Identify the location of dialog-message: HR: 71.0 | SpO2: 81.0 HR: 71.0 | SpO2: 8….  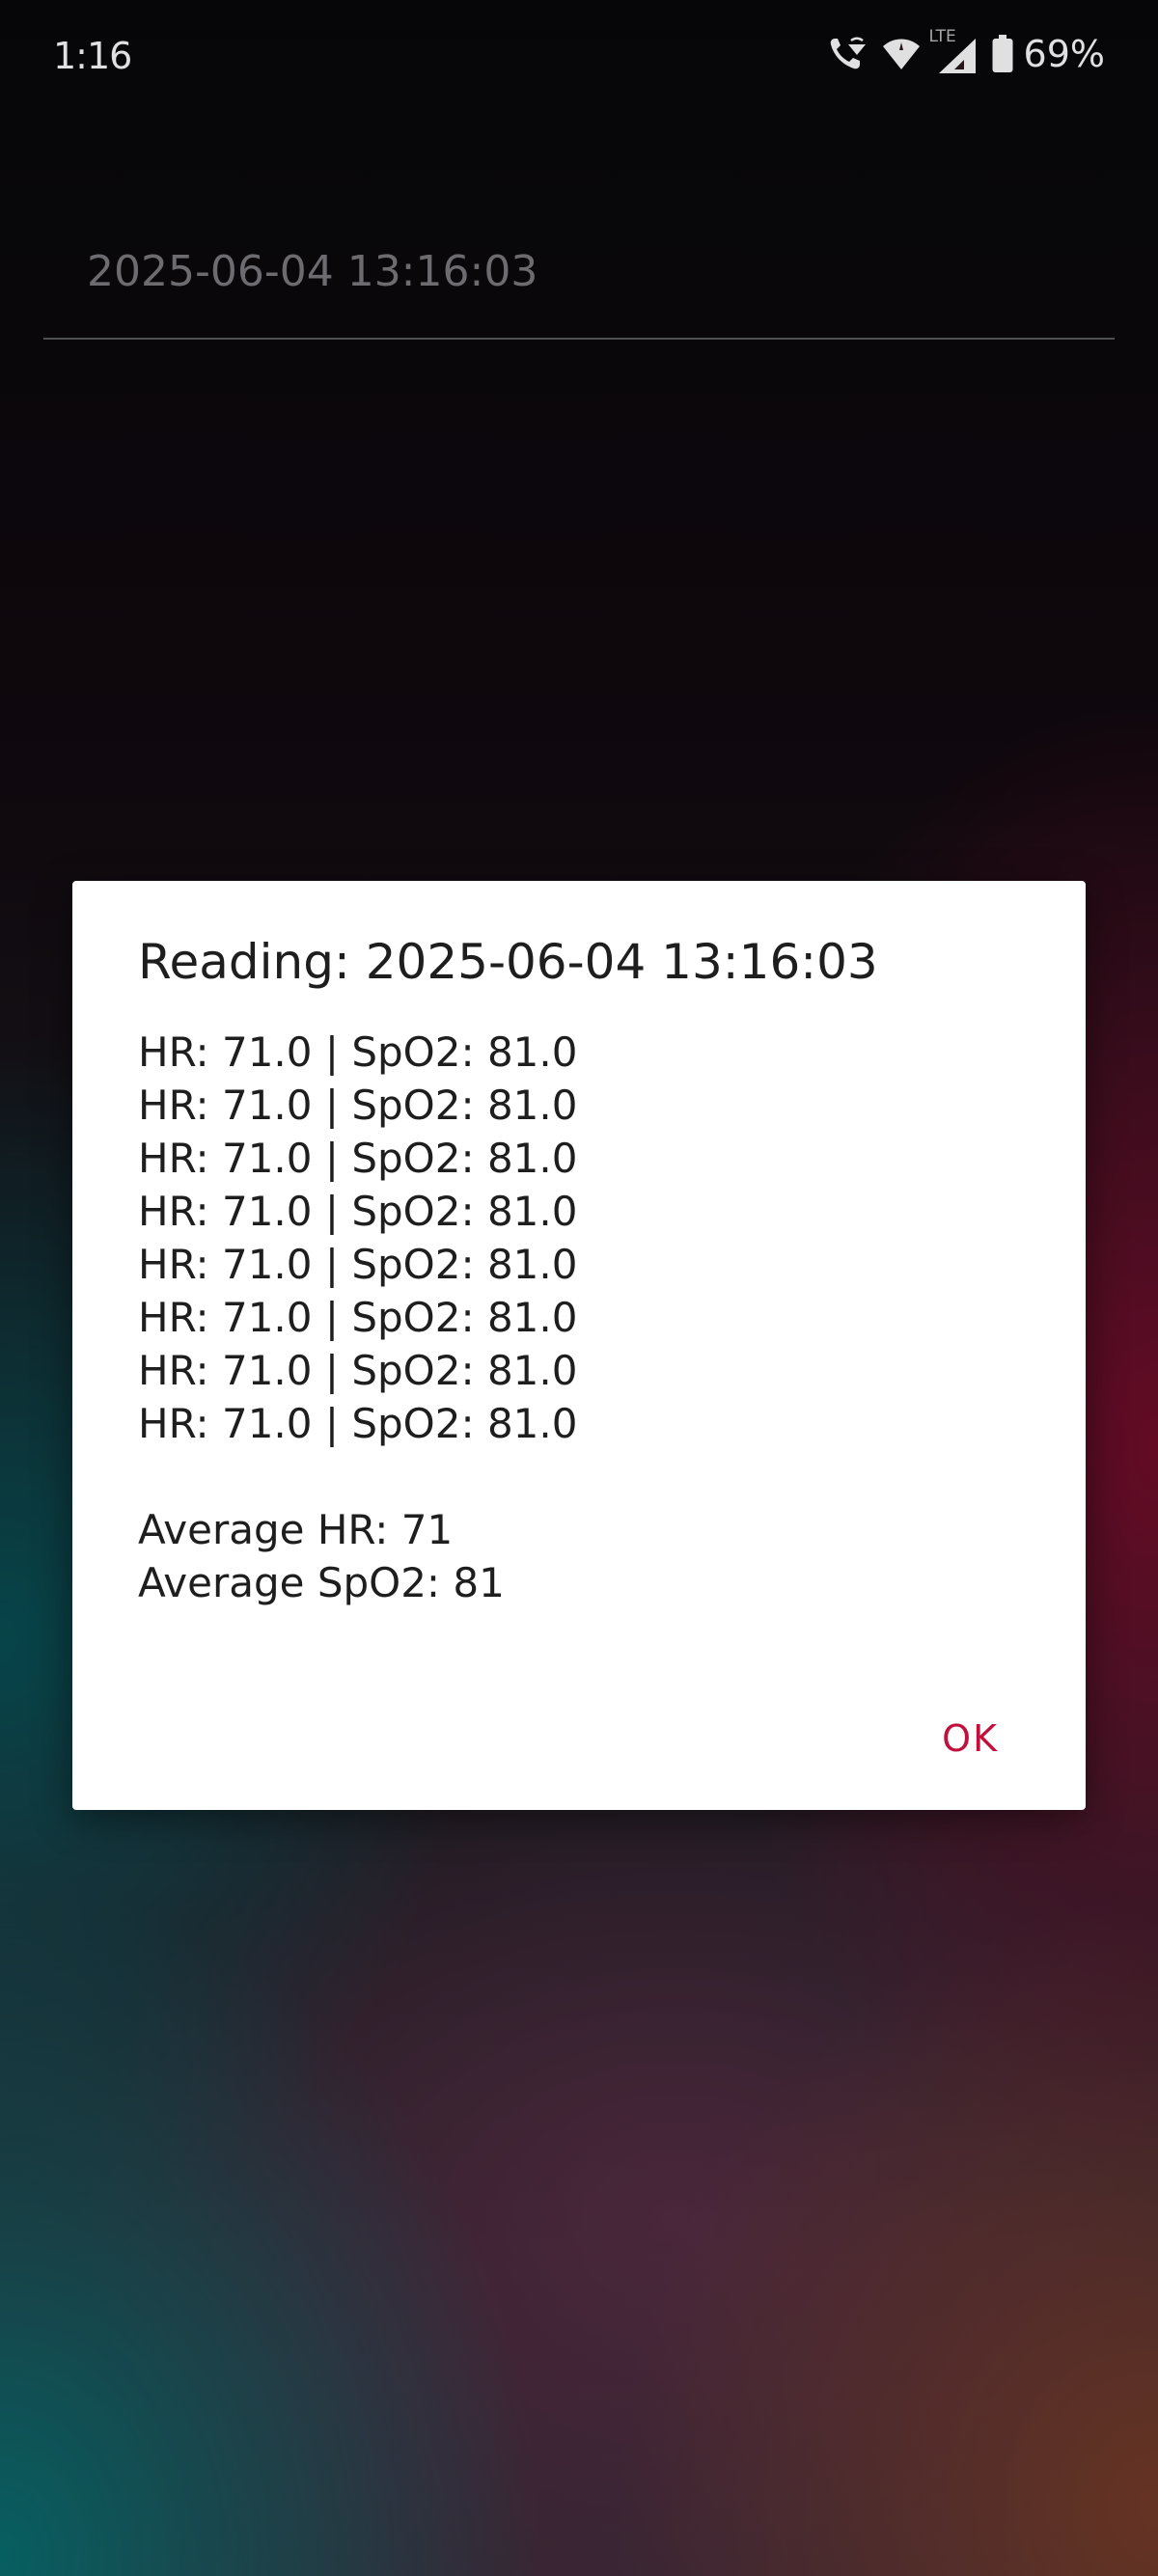
(357, 1318).